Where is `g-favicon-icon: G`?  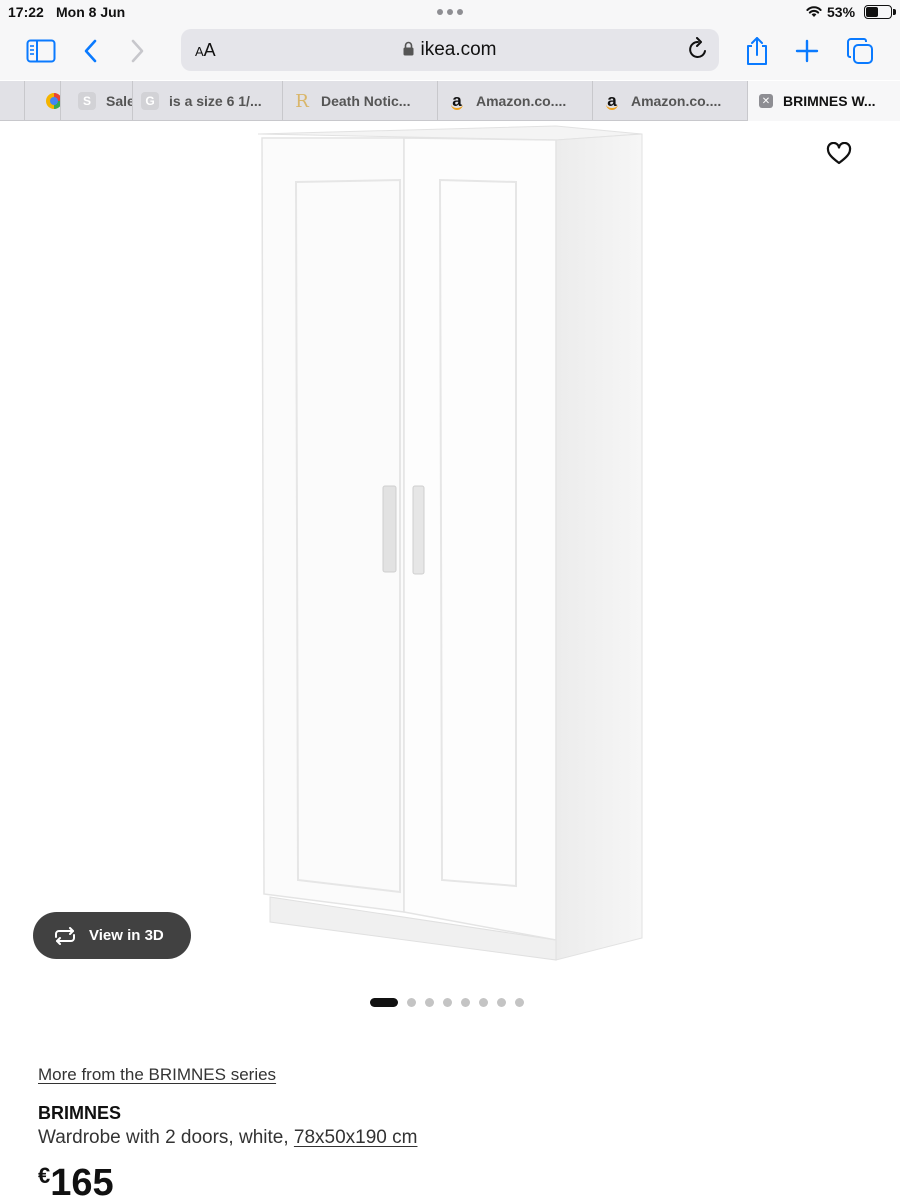
g-favicon-icon: G is located at coordinates (150, 101).